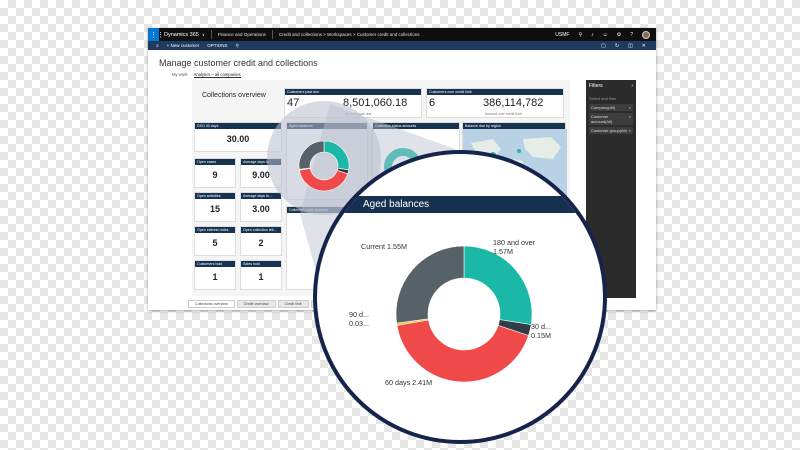  Describe the element at coordinates (384, 246) in the screenshot. I see `label-current: Current 1.55M` at that location.